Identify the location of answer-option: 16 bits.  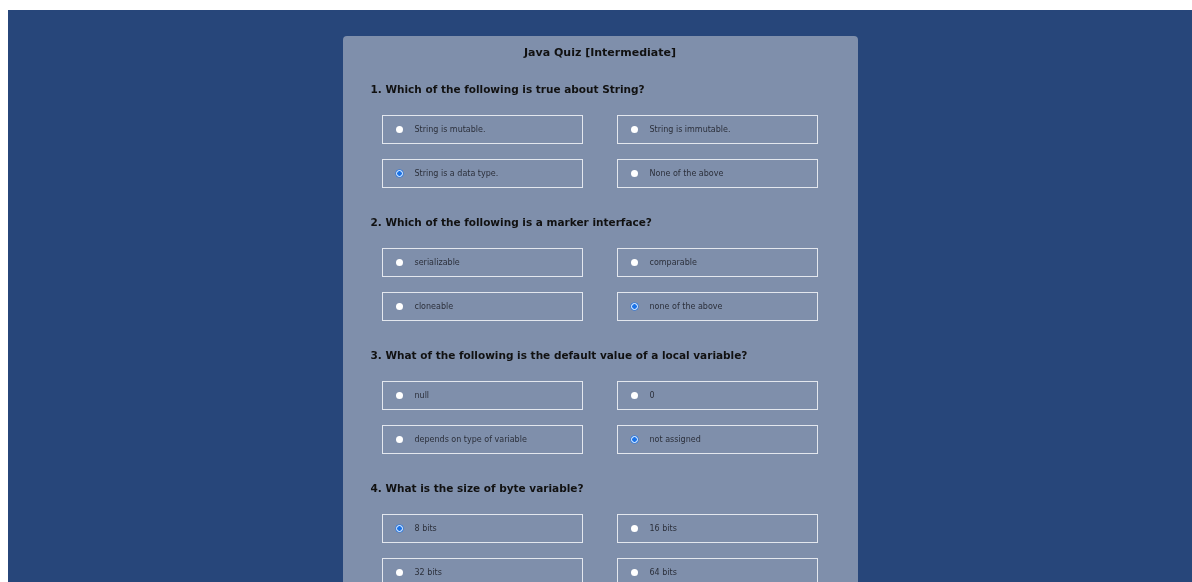
(717, 528).